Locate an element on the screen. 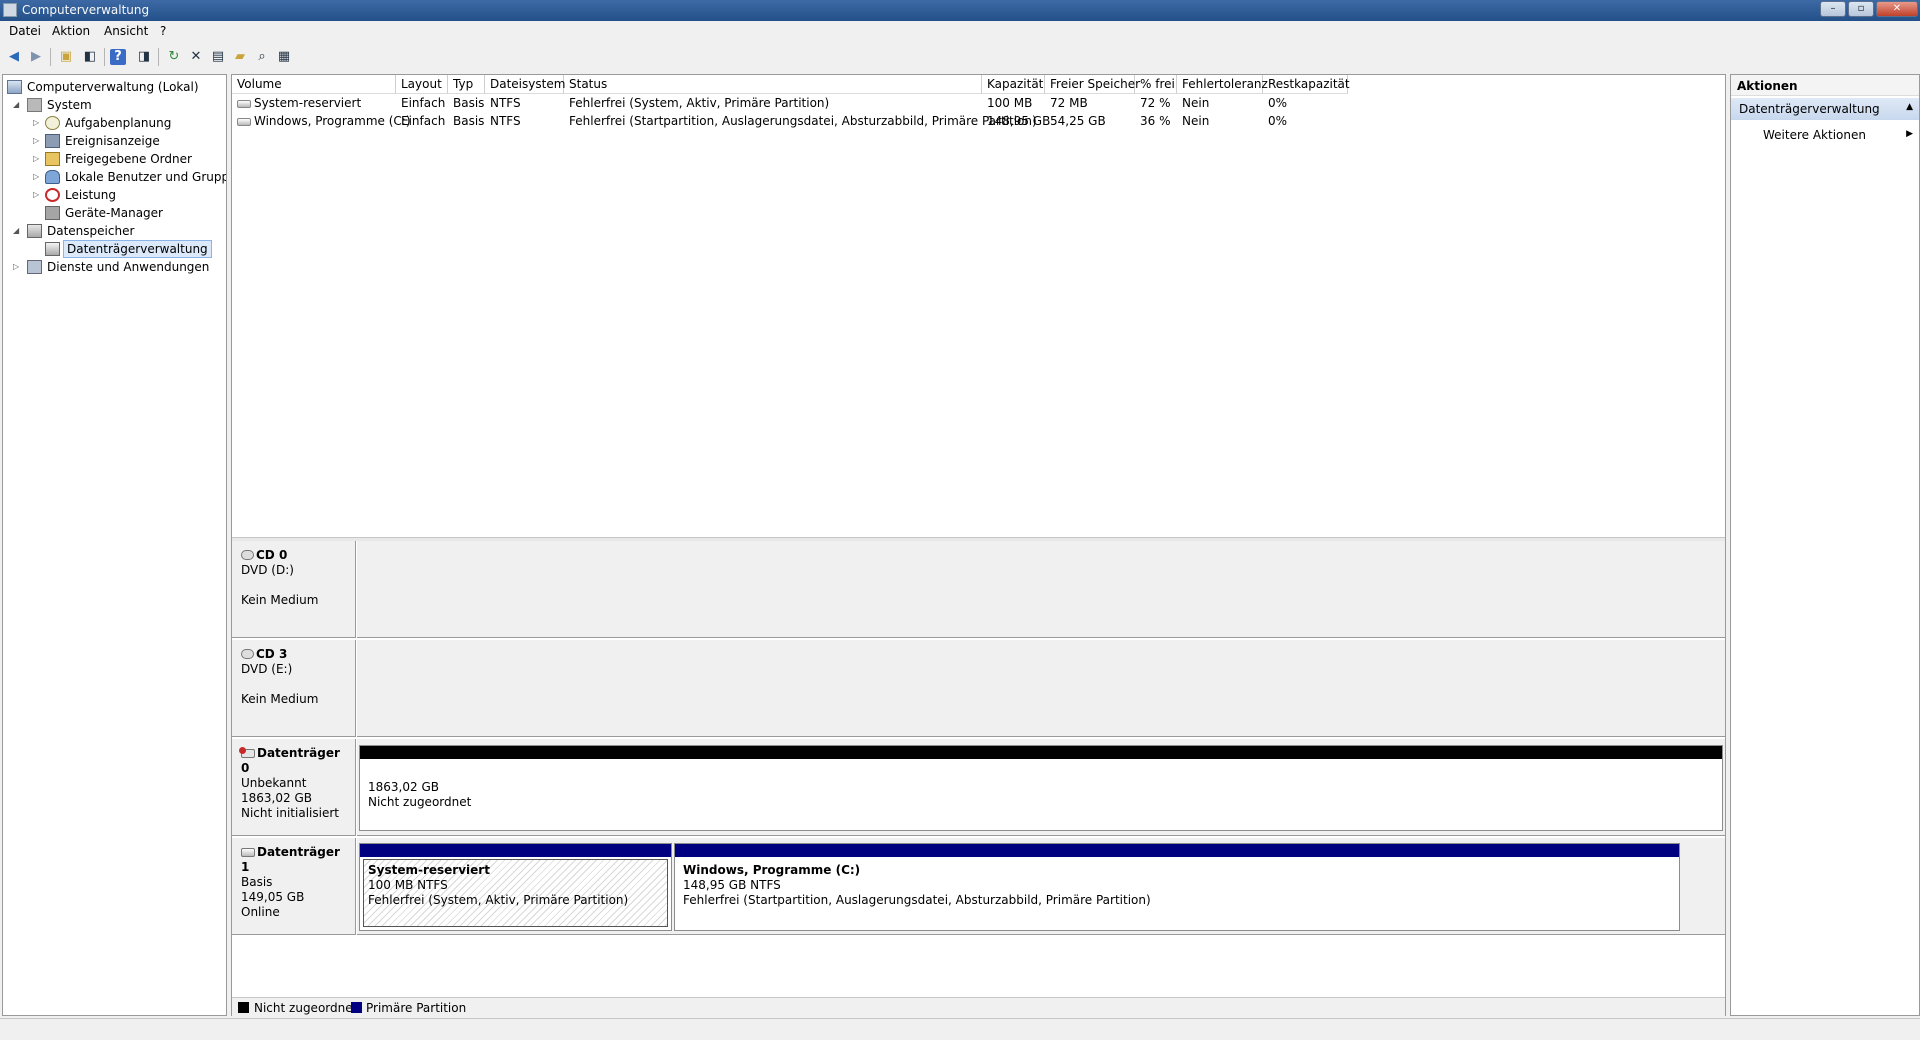  actions-section-datentraegerverwaltung: Datenträgerverwaltung ▲ is located at coordinates (1825, 109).